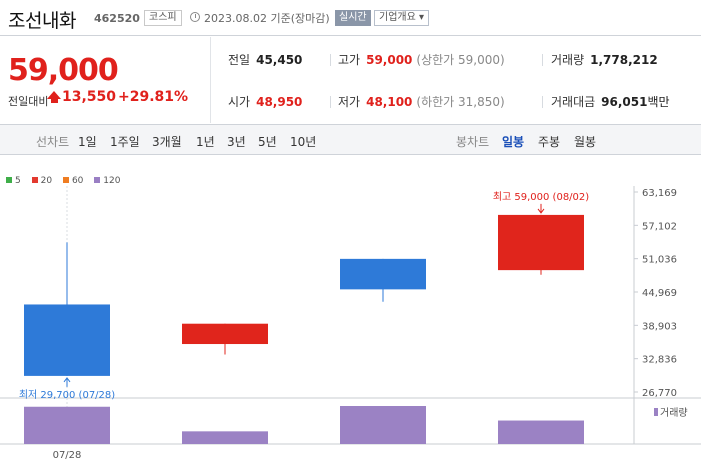 This screenshot has height=468, width=701. Describe the element at coordinates (67, 455) in the screenshot. I see `x-tick-label: 07/28` at that location.